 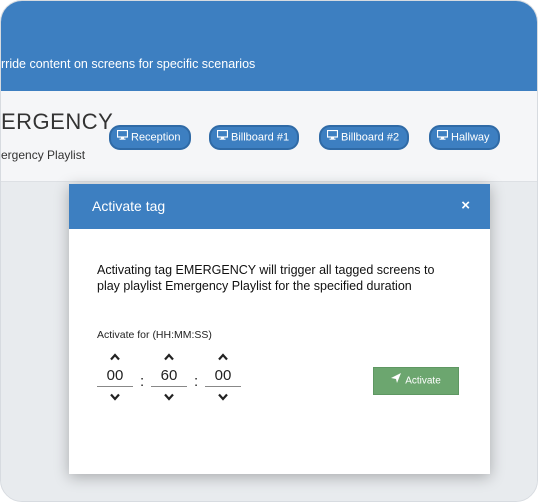 What do you see at coordinates (154, 335) in the screenshot?
I see `duration-label: Activate for (HH:MM:SS)` at bounding box center [154, 335].